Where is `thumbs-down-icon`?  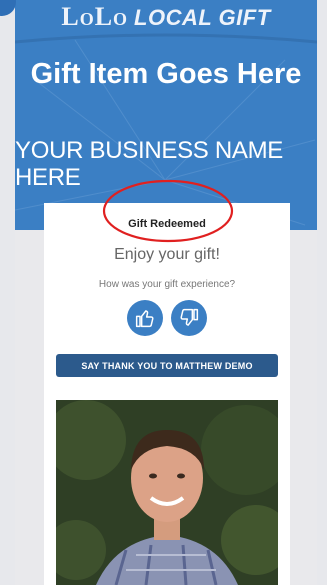 thumbs-down-icon is located at coordinates (189, 317).